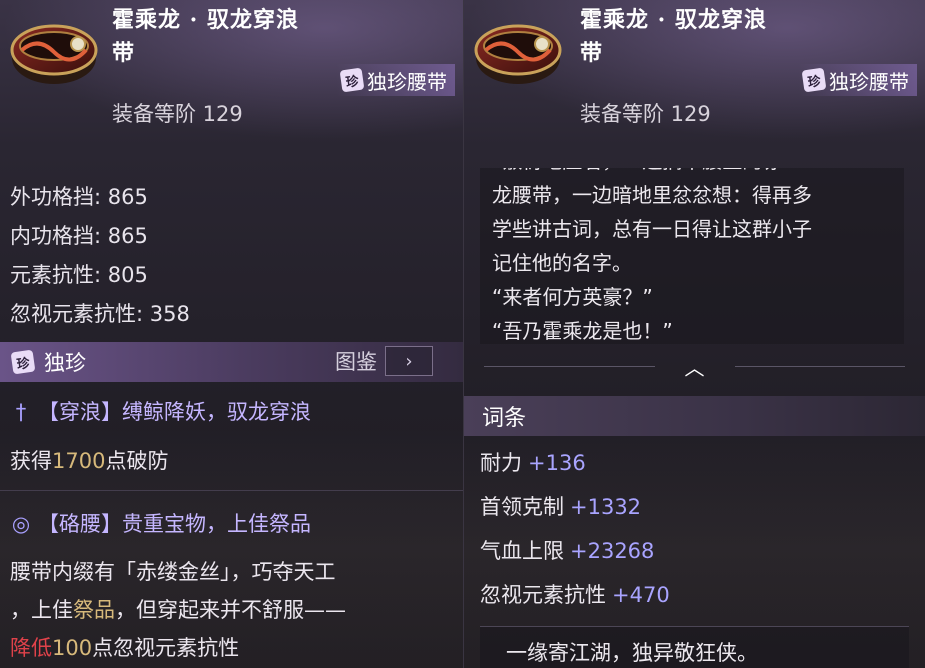 Image resolution: width=925 pixels, height=668 pixels. I want to click on skill-geyao: ◎ 【硌腰】贵重宝物，上佳祭品, so click(160, 523).